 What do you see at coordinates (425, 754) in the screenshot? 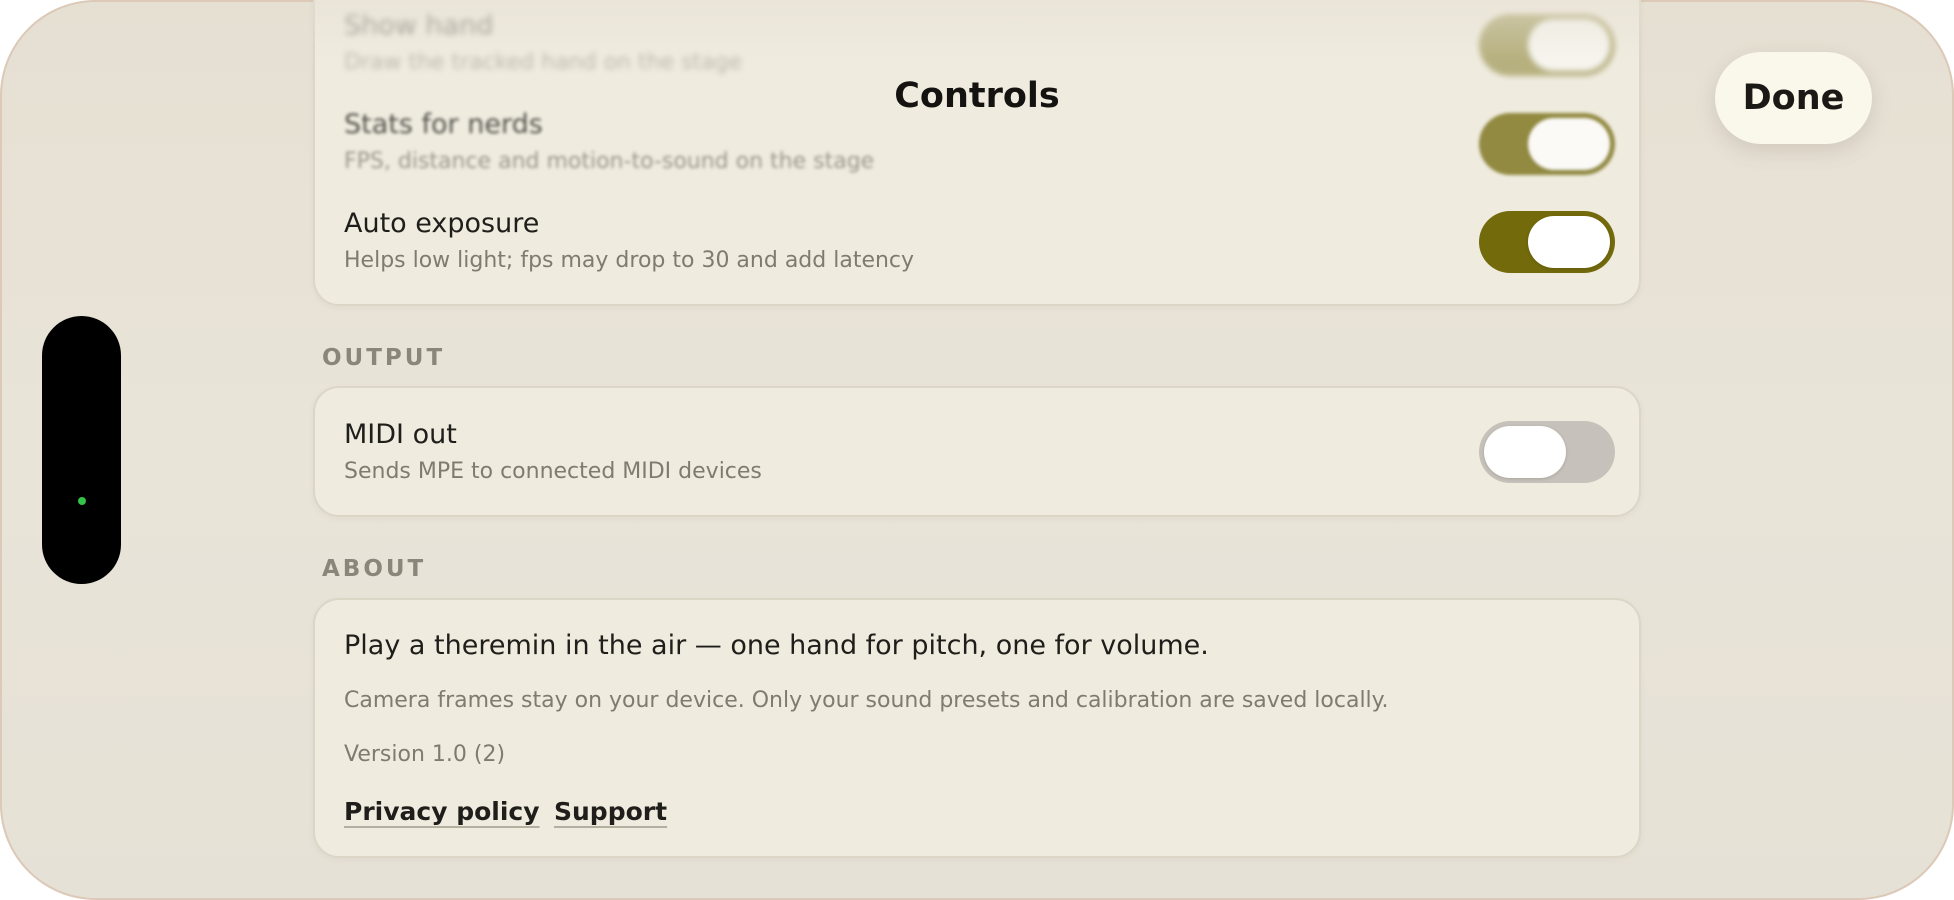
I see `version-label: Version 1.0 (2)` at bounding box center [425, 754].